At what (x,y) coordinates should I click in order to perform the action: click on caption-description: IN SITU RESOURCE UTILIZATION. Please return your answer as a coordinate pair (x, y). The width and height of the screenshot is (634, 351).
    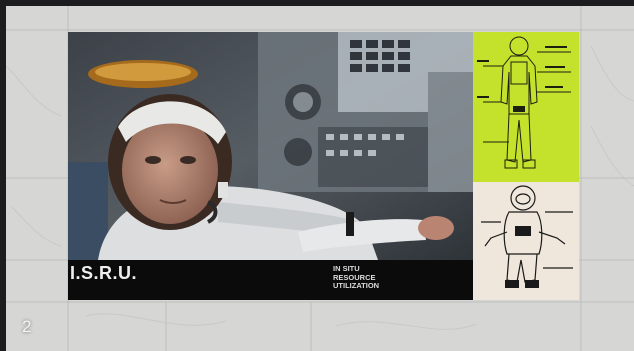
    Looking at the image, I should click on (378, 277).